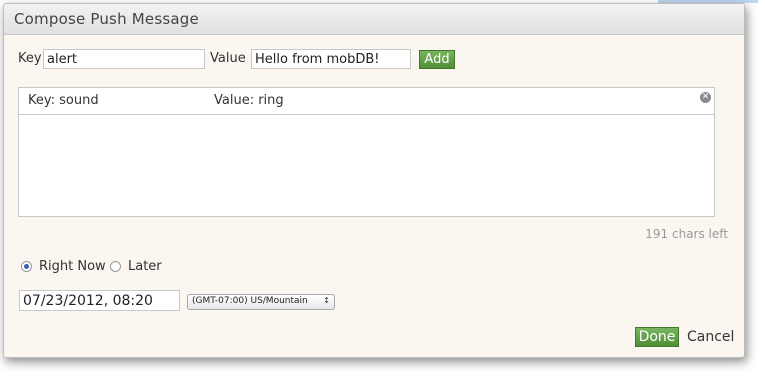 This screenshot has width=765, height=383. What do you see at coordinates (326, 300) in the screenshot?
I see `select-arrows-icon: ↕` at bounding box center [326, 300].